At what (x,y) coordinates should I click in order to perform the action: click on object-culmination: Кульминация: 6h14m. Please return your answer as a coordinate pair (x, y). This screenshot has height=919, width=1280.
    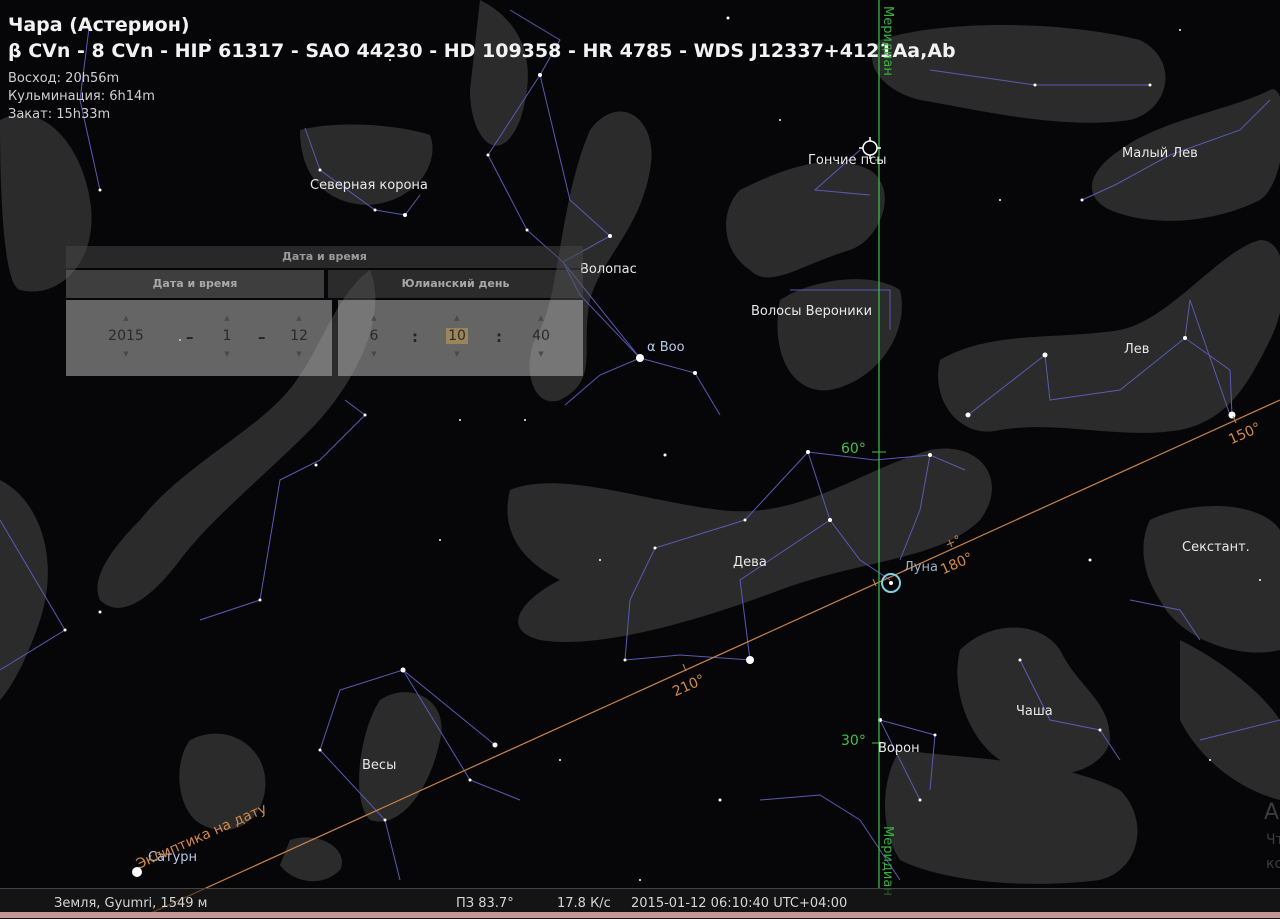
    Looking at the image, I should click on (81, 96).